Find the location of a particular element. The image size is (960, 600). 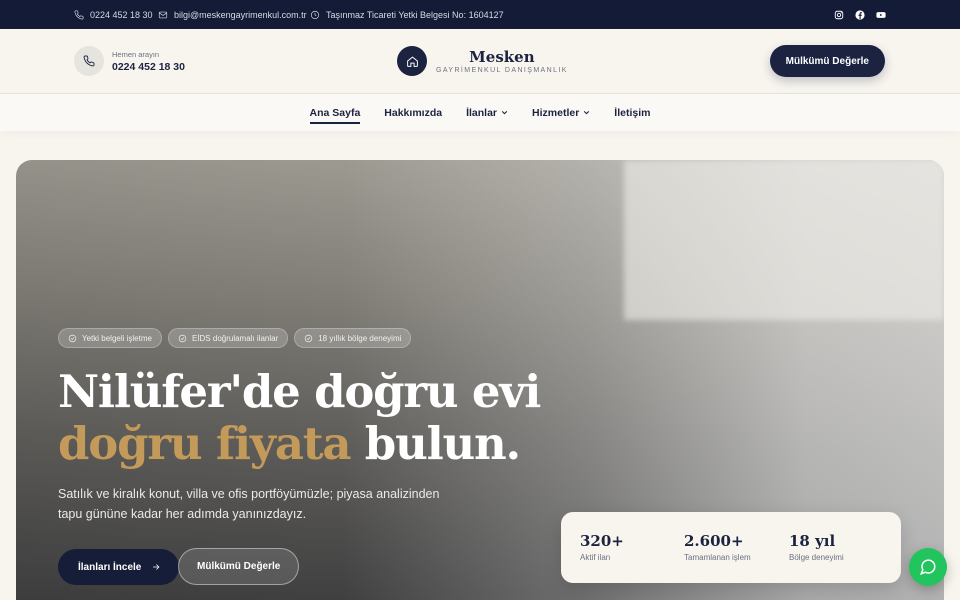

stat-value: 2.600+ is located at coordinates (714, 541).